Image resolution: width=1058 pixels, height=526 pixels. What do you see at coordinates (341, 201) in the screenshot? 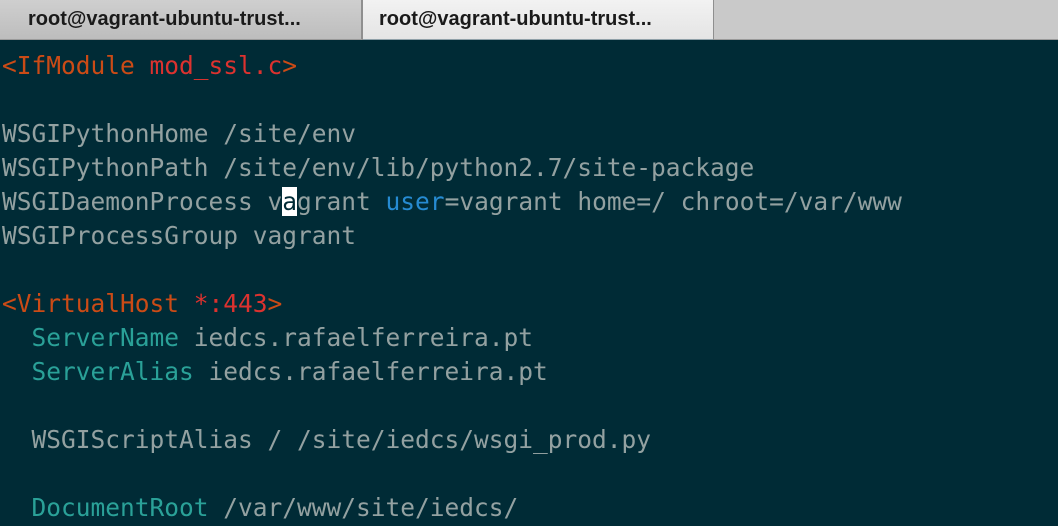
I see `terminal-text-segment: grant` at bounding box center [341, 201].